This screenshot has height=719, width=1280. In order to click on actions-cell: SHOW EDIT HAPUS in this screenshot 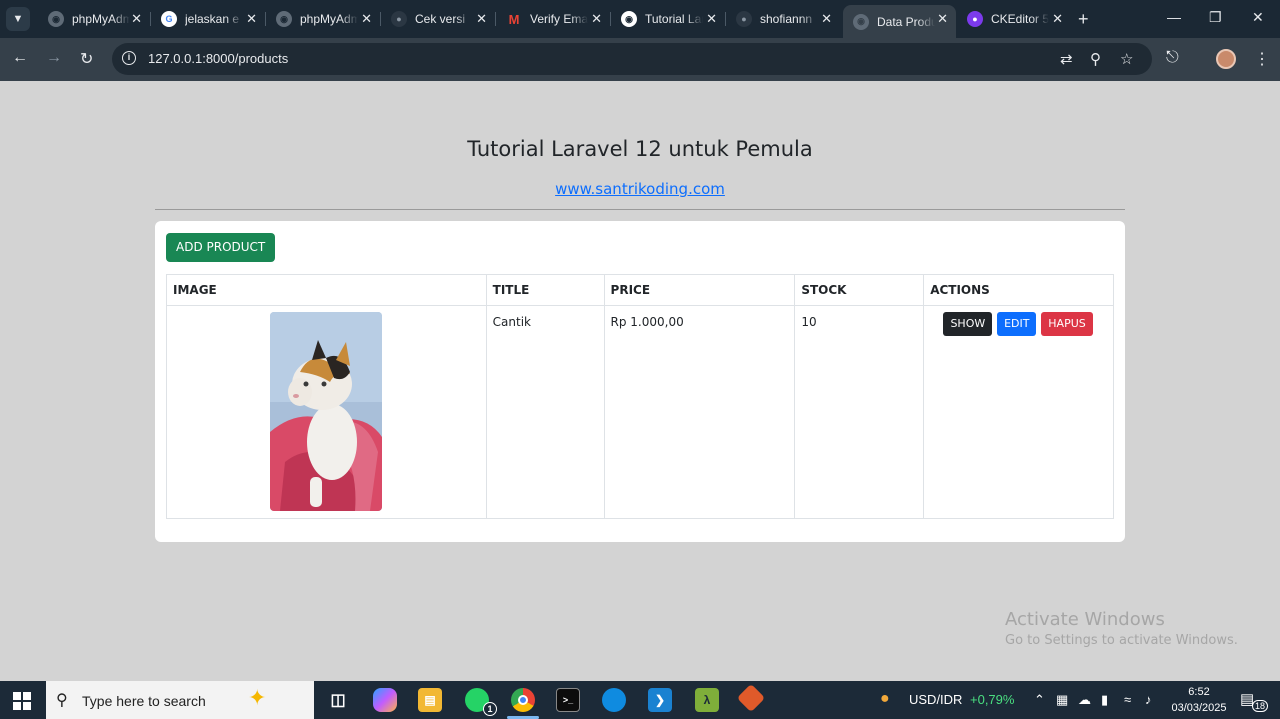, I will do `click(1018, 412)`.